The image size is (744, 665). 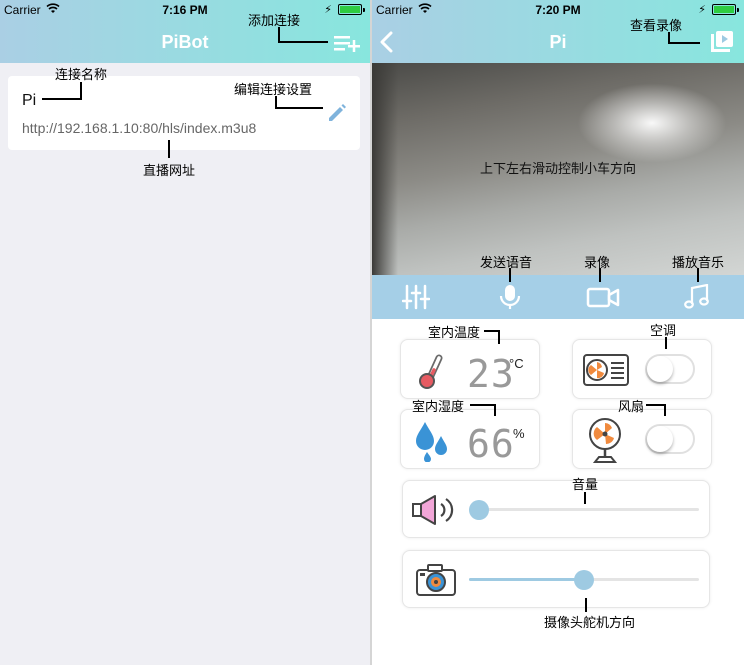 What do you see at coordinates (347, 43) in the screenshot?
I see `playlist-add-icon` at bounding box center [347, 43].